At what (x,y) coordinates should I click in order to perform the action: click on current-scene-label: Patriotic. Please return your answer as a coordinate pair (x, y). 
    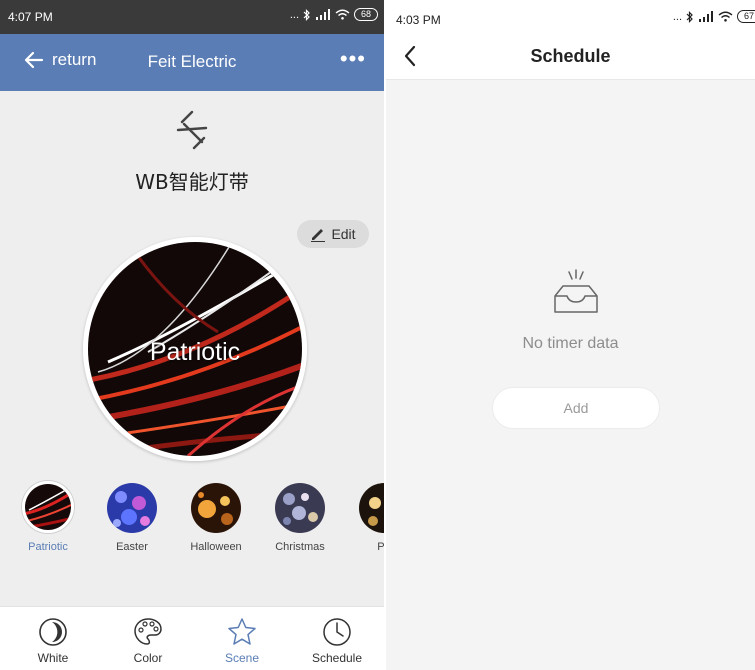
    Looking at the image, I should click on (195, 352).